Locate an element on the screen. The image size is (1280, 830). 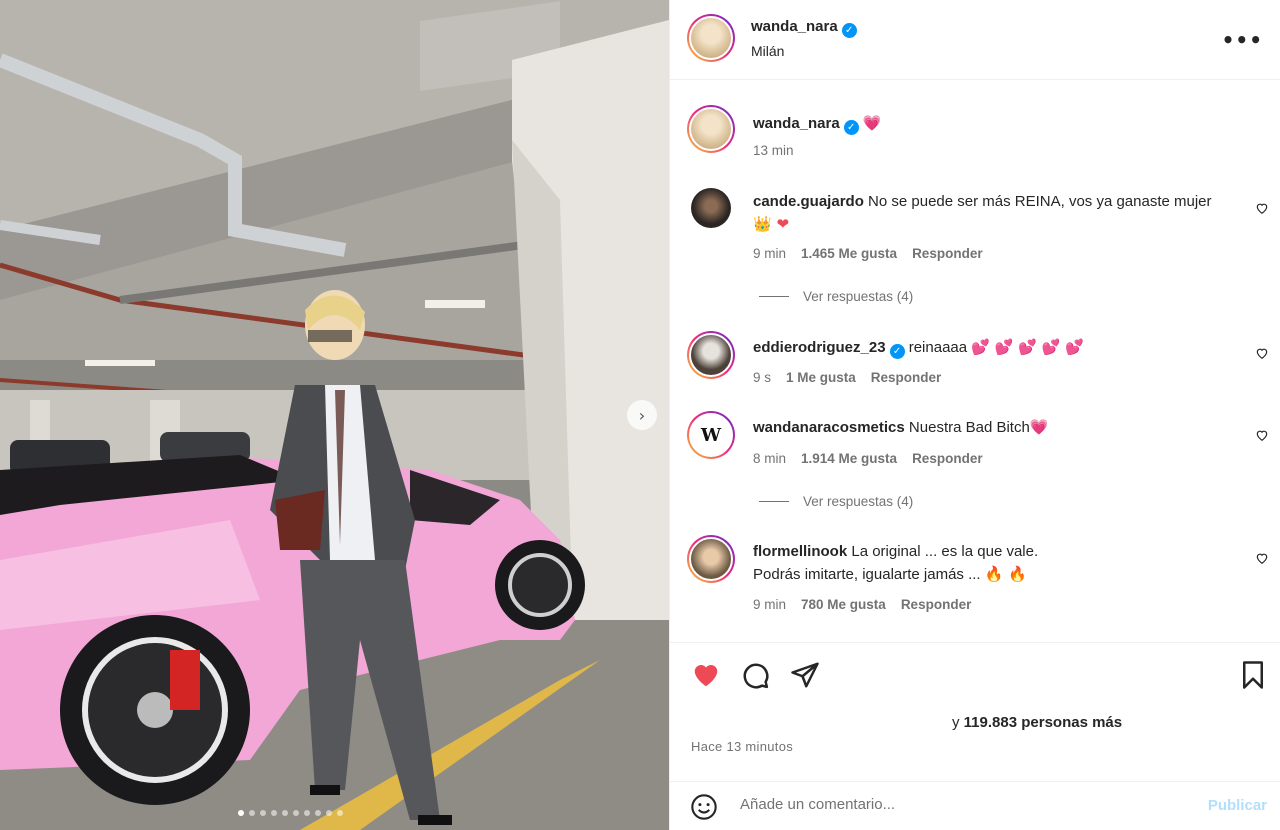
likes-summary: y 119.883 personas más is located at coordinates (1037, 722).